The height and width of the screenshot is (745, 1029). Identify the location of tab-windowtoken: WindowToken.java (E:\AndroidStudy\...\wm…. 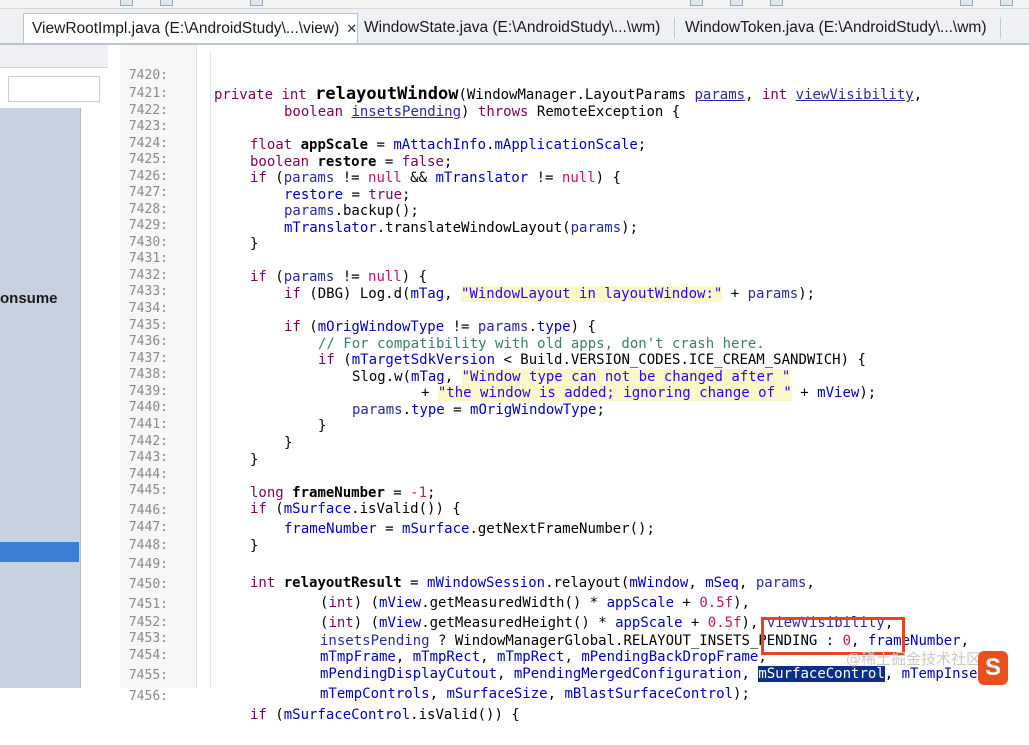
(837, 28).